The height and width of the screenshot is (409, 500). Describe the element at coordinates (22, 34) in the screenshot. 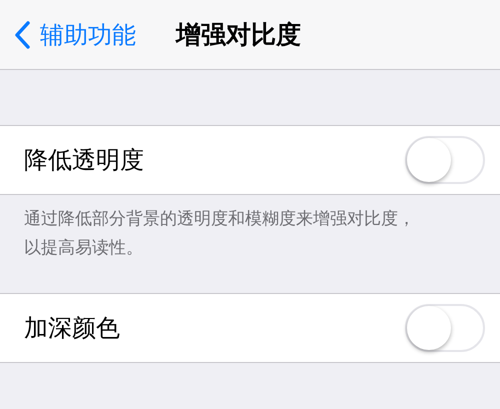

I see `back-chevron-icon` at that location.